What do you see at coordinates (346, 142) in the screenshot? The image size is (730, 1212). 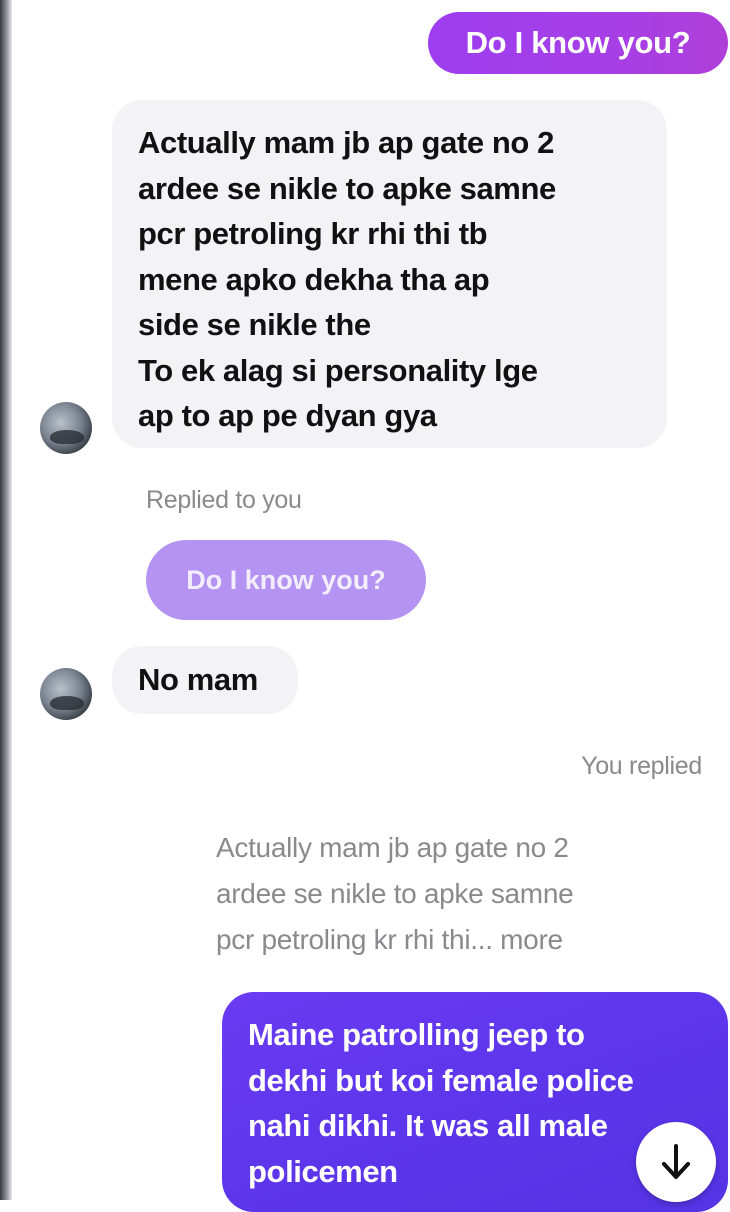 I see `message-line: Actually mam jb ap gate no 2` at bounding box center [346, 142].